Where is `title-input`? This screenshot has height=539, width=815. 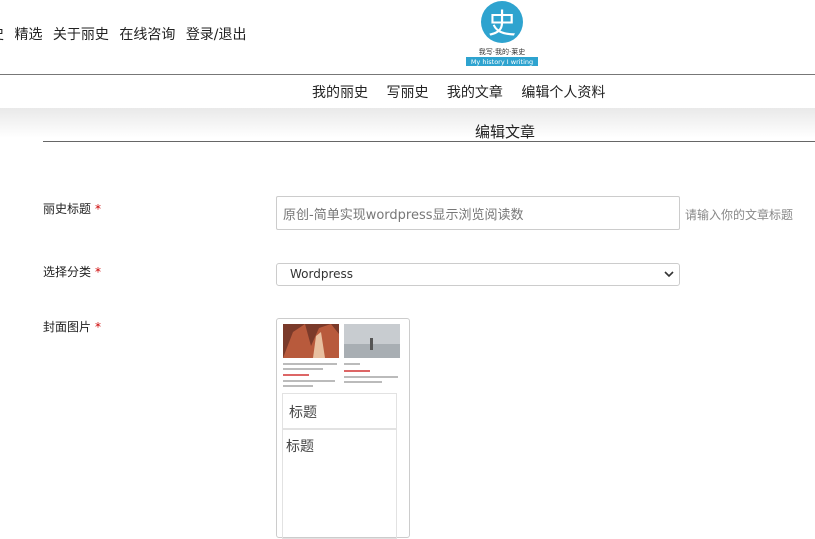 title-input is located at coordinates (478, 213).